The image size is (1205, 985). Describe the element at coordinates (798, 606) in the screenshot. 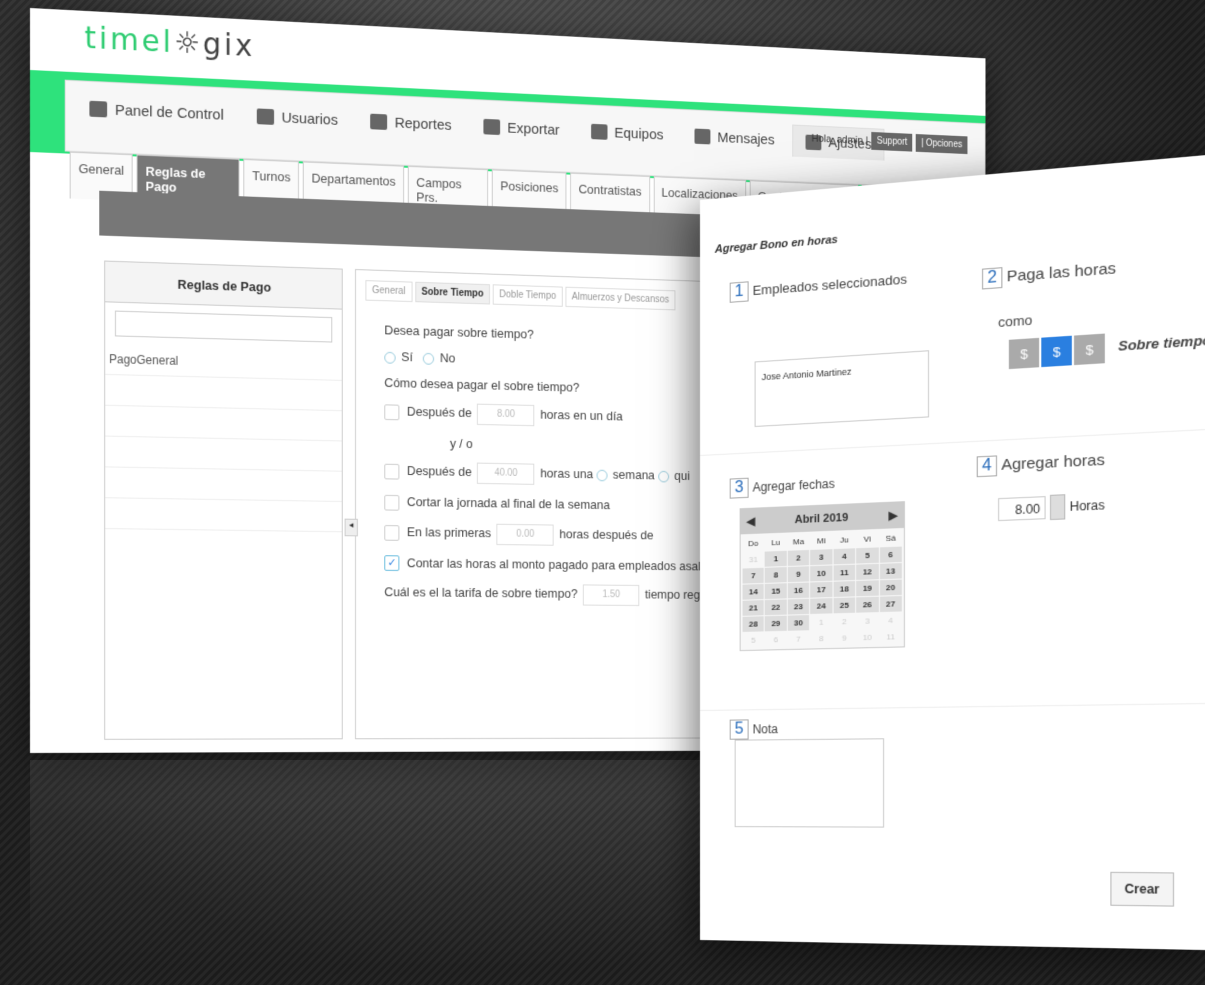

I see `calendar-day: 23` at that location.